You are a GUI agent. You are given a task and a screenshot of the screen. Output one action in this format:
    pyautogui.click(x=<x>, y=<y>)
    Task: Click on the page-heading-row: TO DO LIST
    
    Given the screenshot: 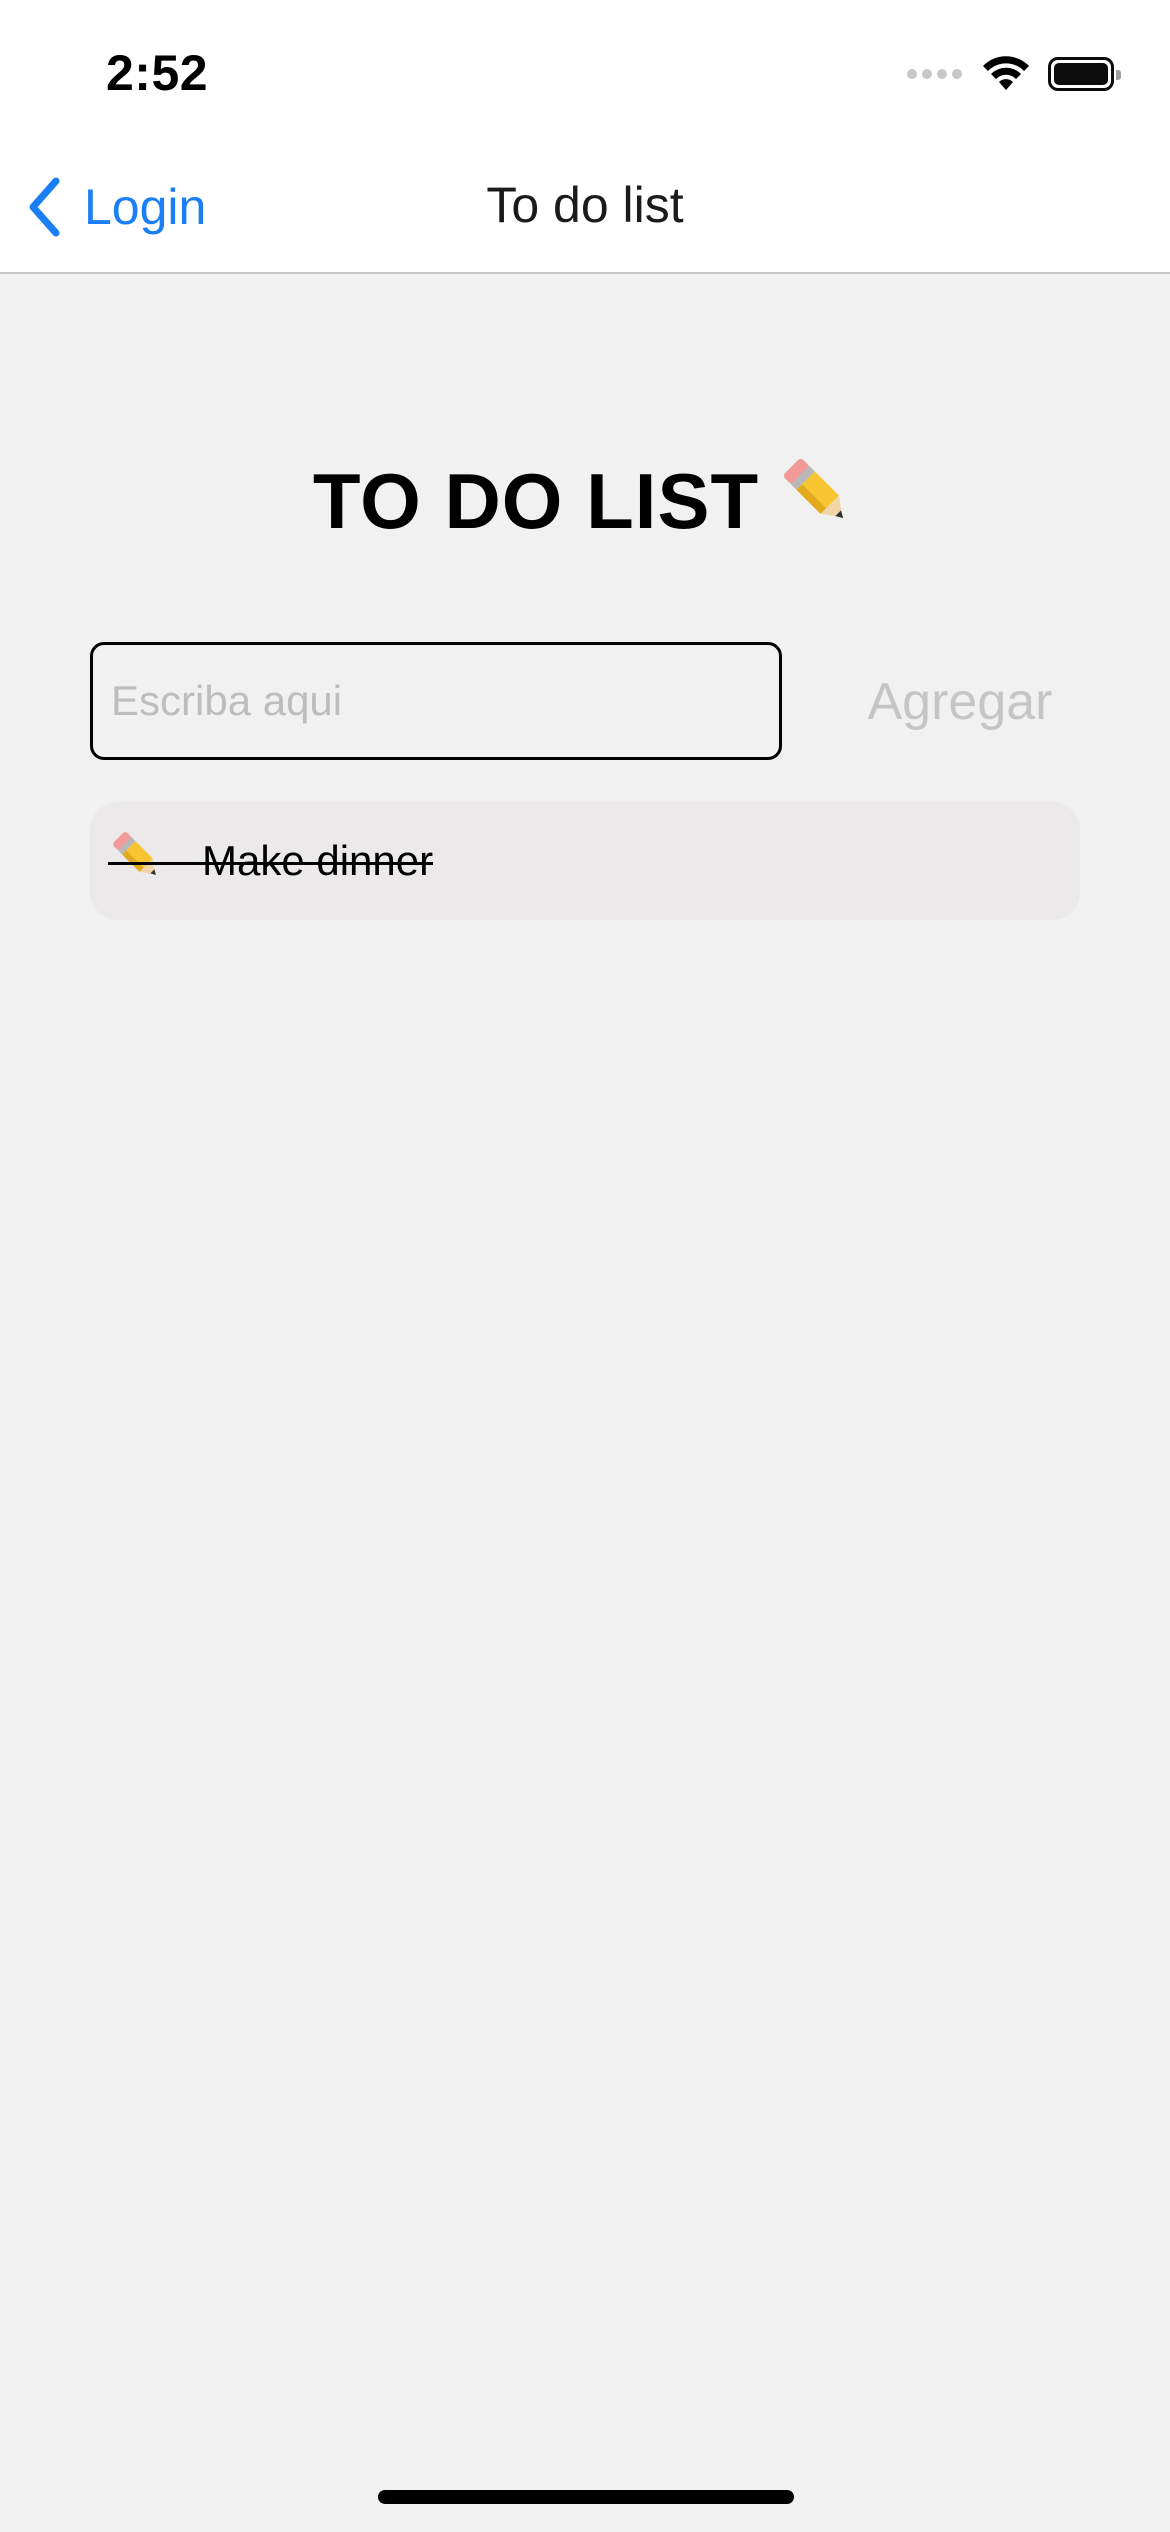 What is the action you would take?
    pyautogui.click(x=585, y=501)
    